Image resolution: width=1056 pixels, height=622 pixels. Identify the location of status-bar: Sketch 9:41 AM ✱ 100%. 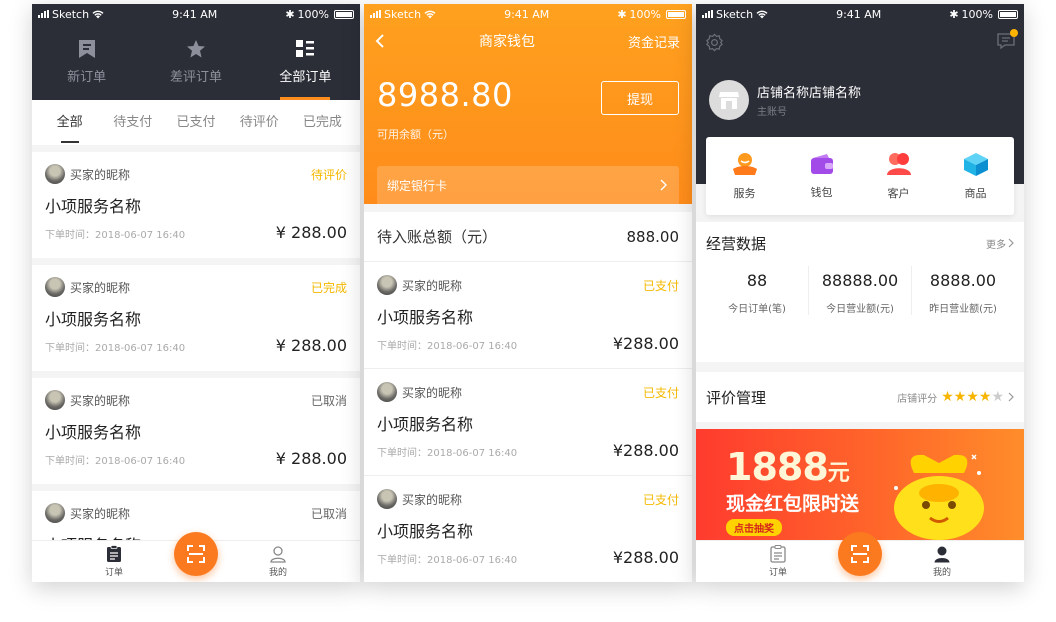
(528, 14).